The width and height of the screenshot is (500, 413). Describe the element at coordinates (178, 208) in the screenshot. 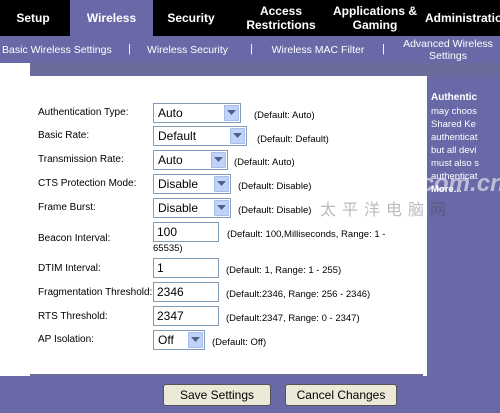

I see `frame-burst-value: Disable` at that location.